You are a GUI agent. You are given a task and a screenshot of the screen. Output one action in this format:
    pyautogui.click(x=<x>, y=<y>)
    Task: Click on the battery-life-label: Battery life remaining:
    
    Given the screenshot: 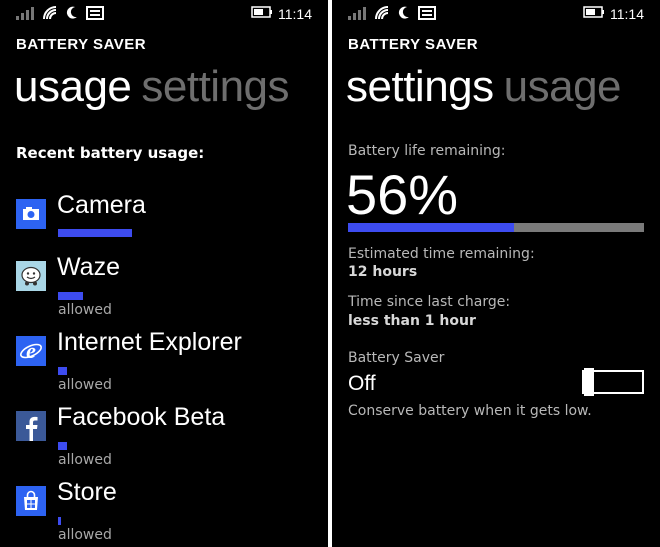 What is the action you would take?
    pyautogui.click(x=427, y=151)
    